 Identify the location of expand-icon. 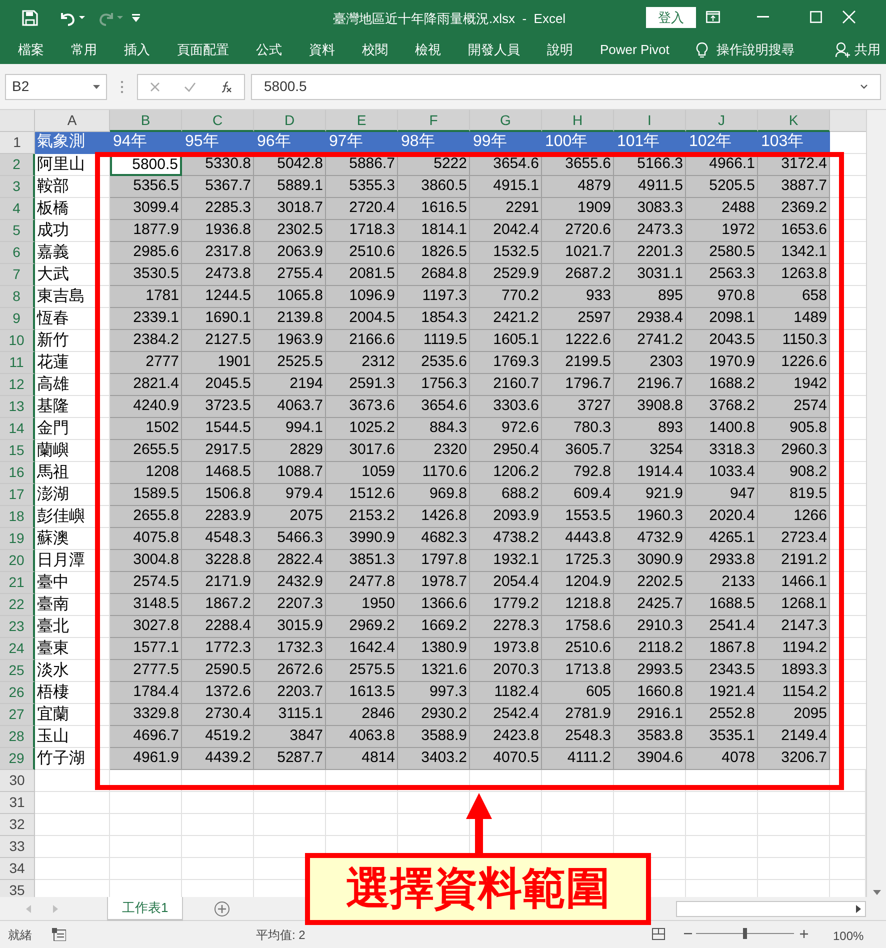
(864, 86).